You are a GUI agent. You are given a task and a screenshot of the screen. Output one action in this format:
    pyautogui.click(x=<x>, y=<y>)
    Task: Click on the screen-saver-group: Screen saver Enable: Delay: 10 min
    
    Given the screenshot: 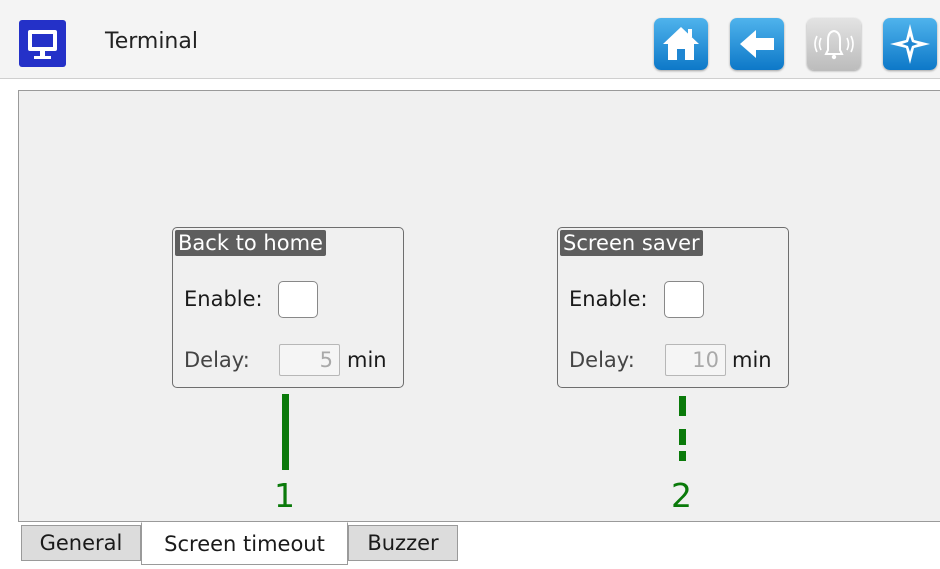 What is the action you would take?
    pyautogui.click(x=673, y=307)
    